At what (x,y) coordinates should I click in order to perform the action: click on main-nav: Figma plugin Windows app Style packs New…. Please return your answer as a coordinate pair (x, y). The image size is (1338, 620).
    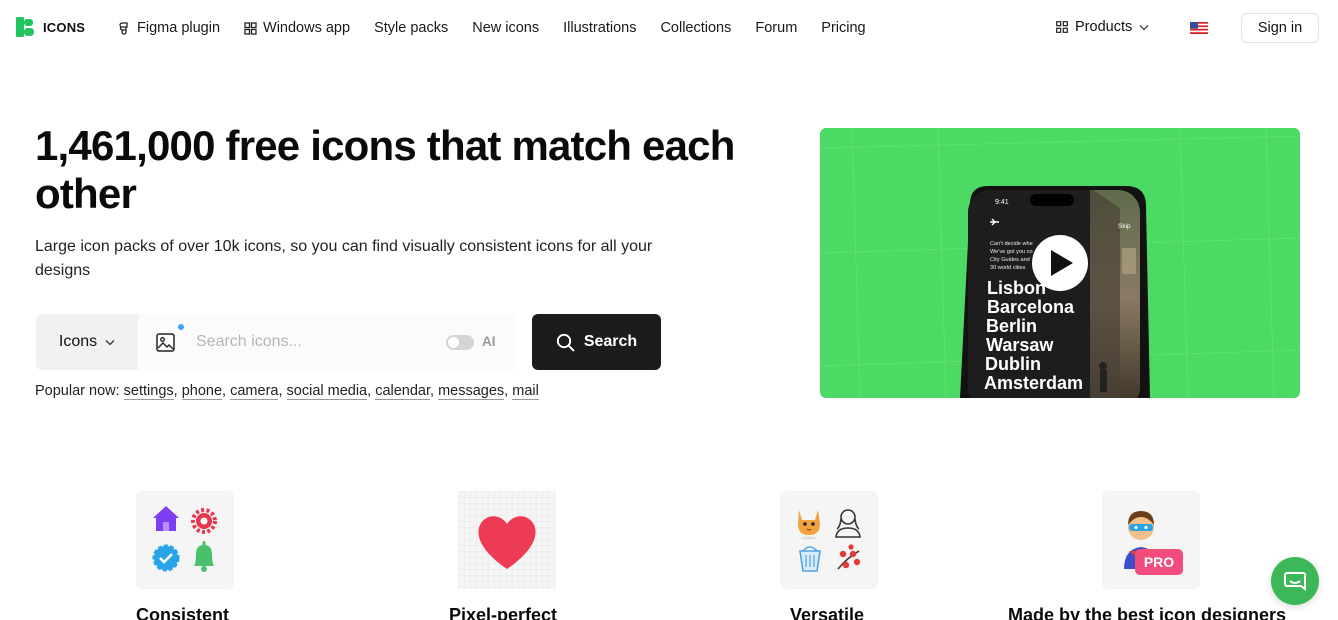
    Looking at the image, I should click on (504, 28).